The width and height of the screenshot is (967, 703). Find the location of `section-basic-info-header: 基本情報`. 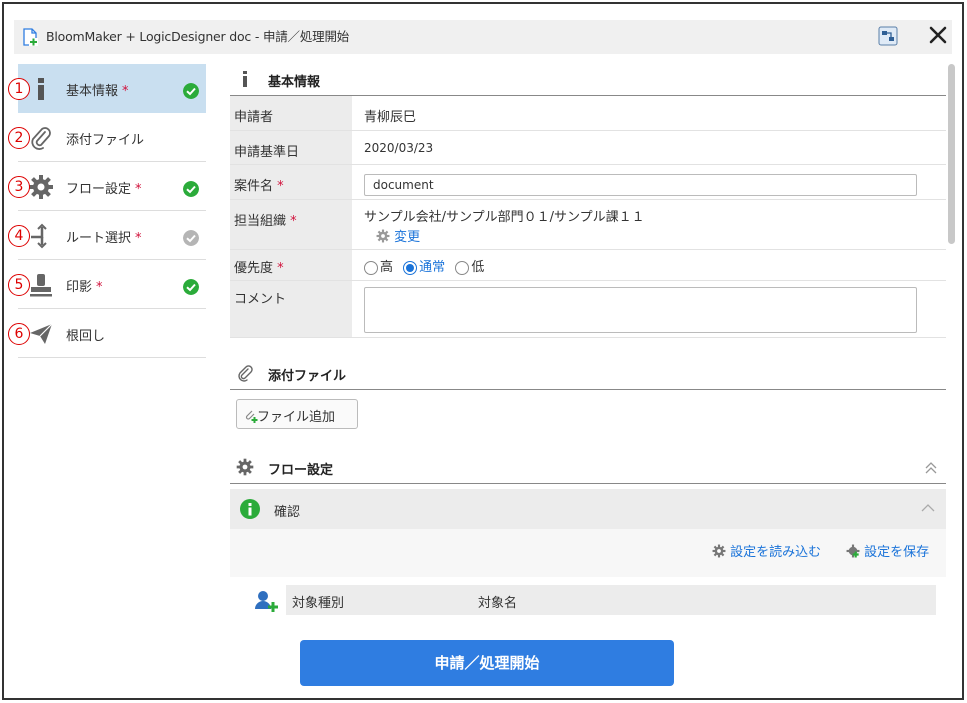

section-basic-info-header: 基本情報 is located at coordinates (588, 79).